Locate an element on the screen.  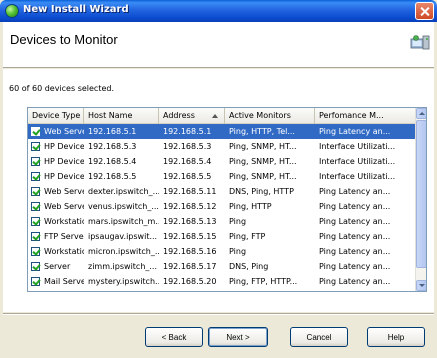
cell-address: 192.168.5.16 is located at coordinates (190, 251).